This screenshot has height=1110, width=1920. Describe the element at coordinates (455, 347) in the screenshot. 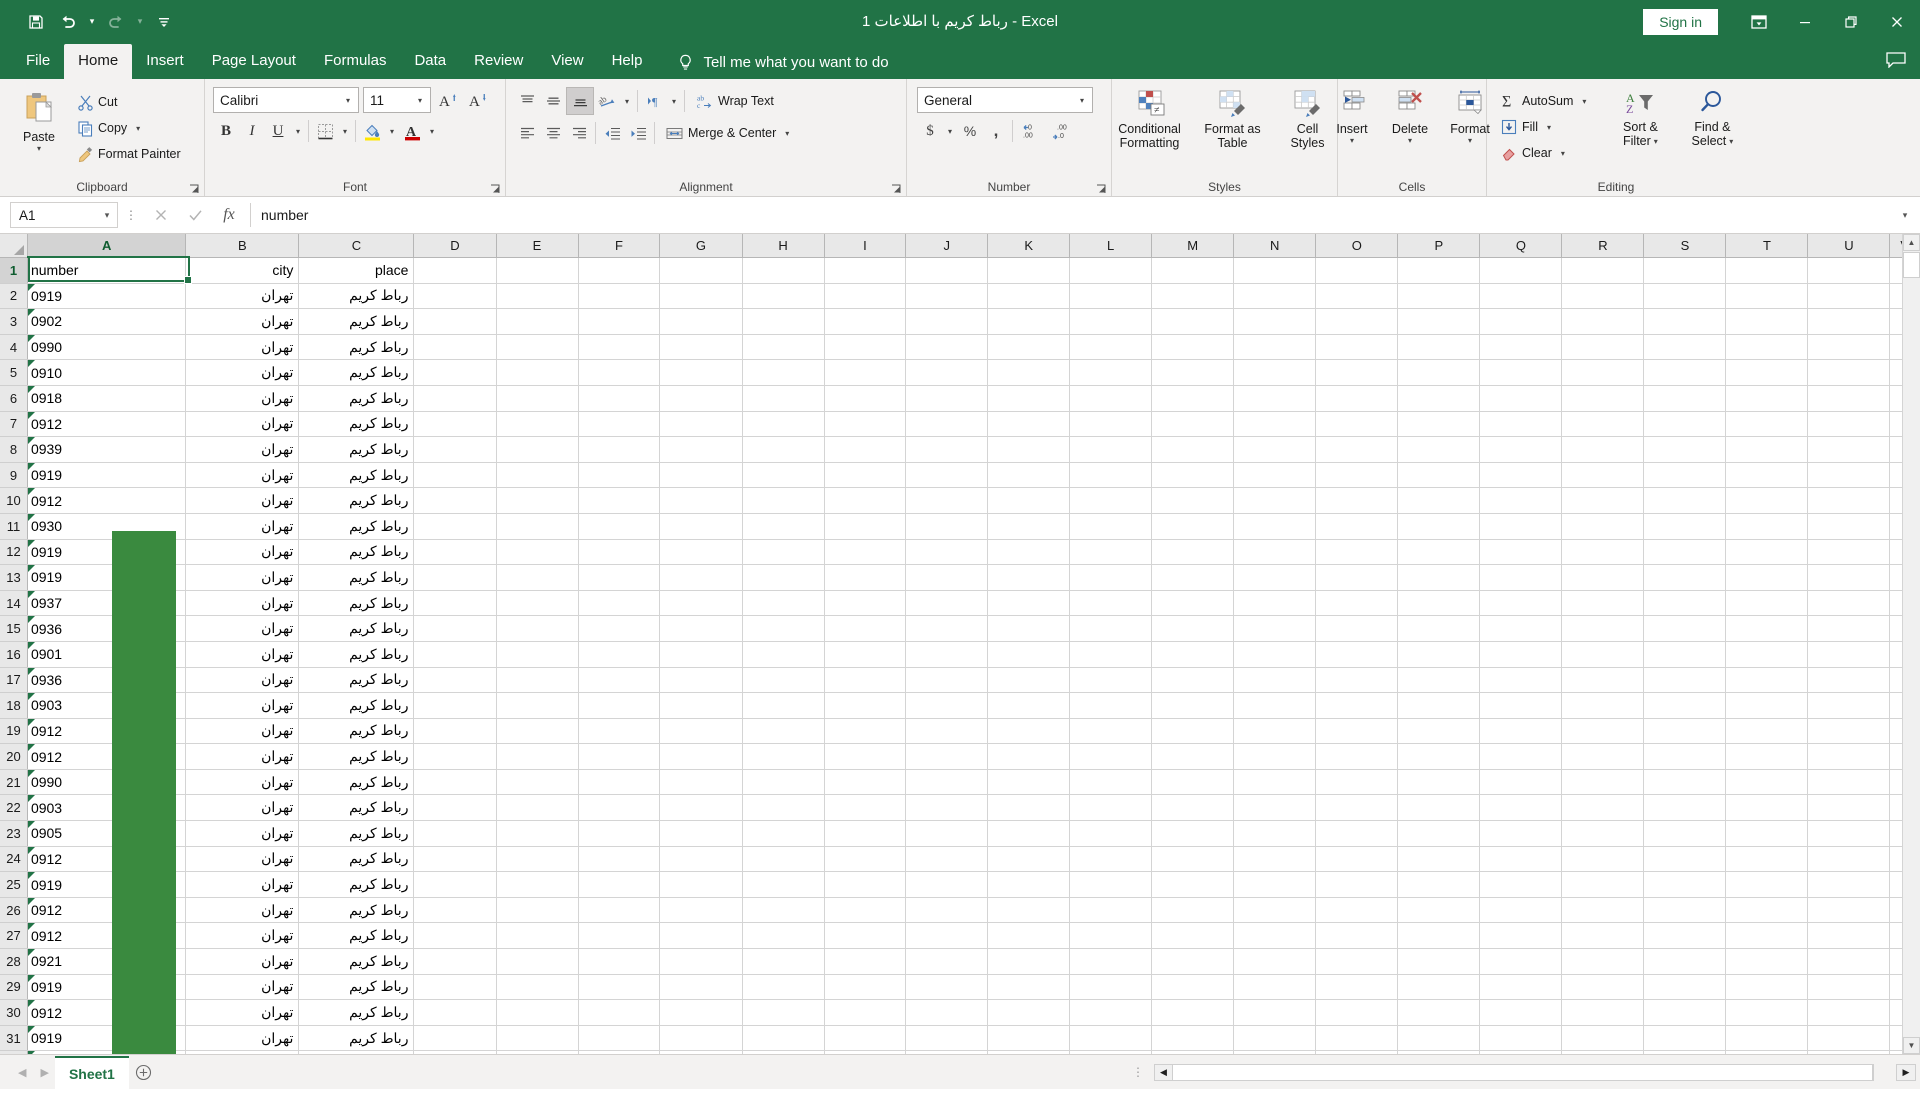

I see `cell-D4` at that location.